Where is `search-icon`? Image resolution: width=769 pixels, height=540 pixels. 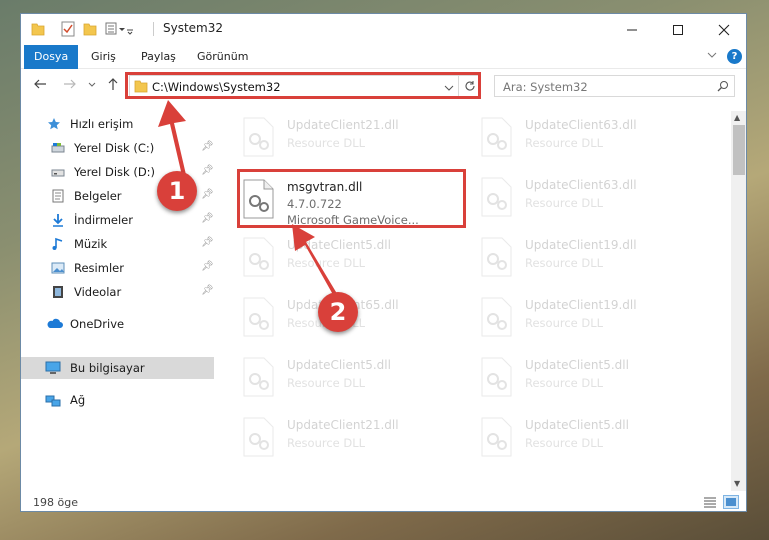
search-icon is located at coordinates (723, 87).